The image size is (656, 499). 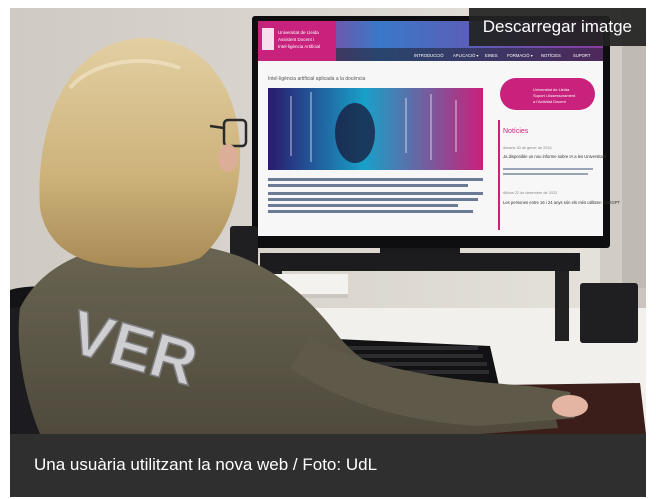 What do you see at coordinates (375, 129) in the screenshot?
I see `screen-hero-image` at bounding box center [375, 129].